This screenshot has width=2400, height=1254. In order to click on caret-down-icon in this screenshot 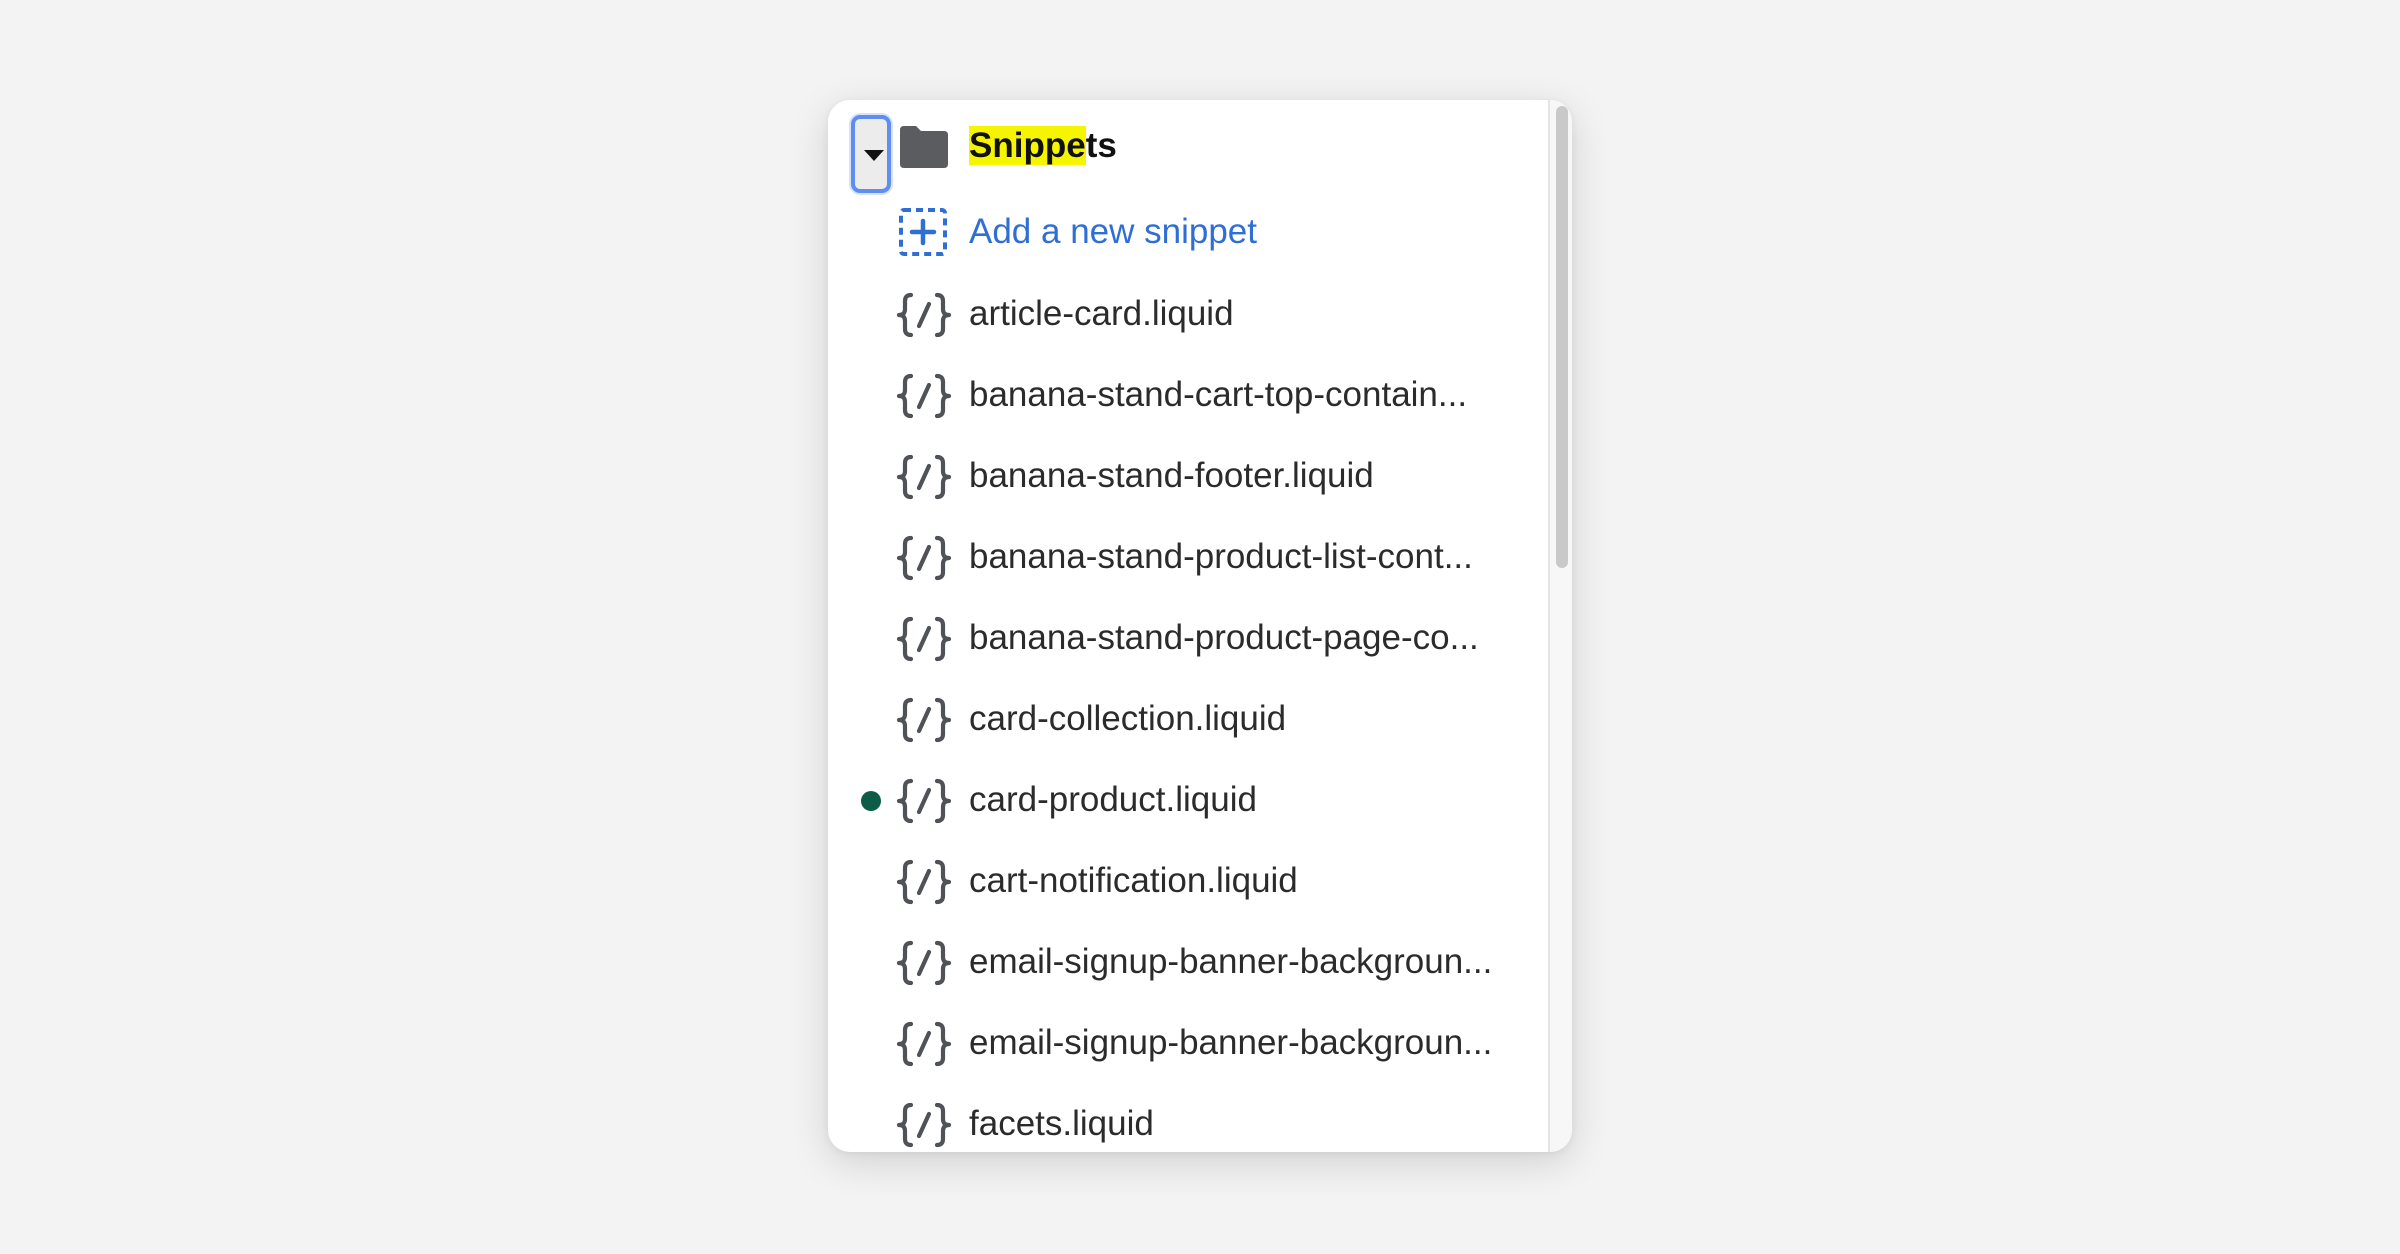, I will do `click(874, 155)`.